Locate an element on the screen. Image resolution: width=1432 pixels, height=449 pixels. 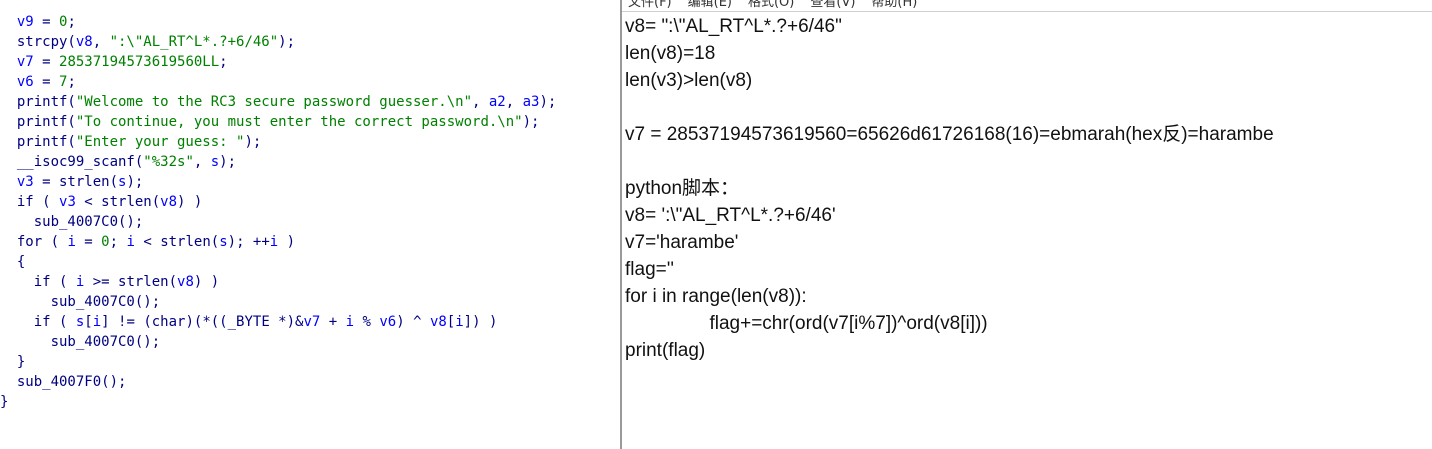
code-string: ":\"AL_RT^L*.?+6/46" is located at coordinates (194, 42).